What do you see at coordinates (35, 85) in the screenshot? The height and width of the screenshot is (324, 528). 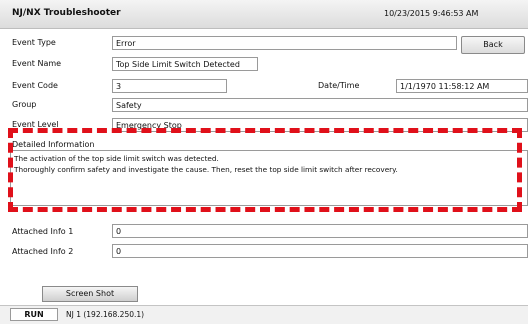 I see `event-code-label: Event Code` at bounding box center [35, 85].